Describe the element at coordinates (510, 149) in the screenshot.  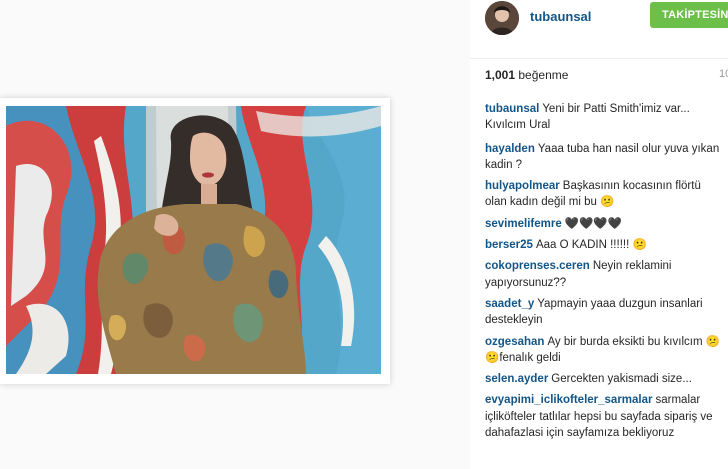
I see `comment-username: hayalden` at that location.